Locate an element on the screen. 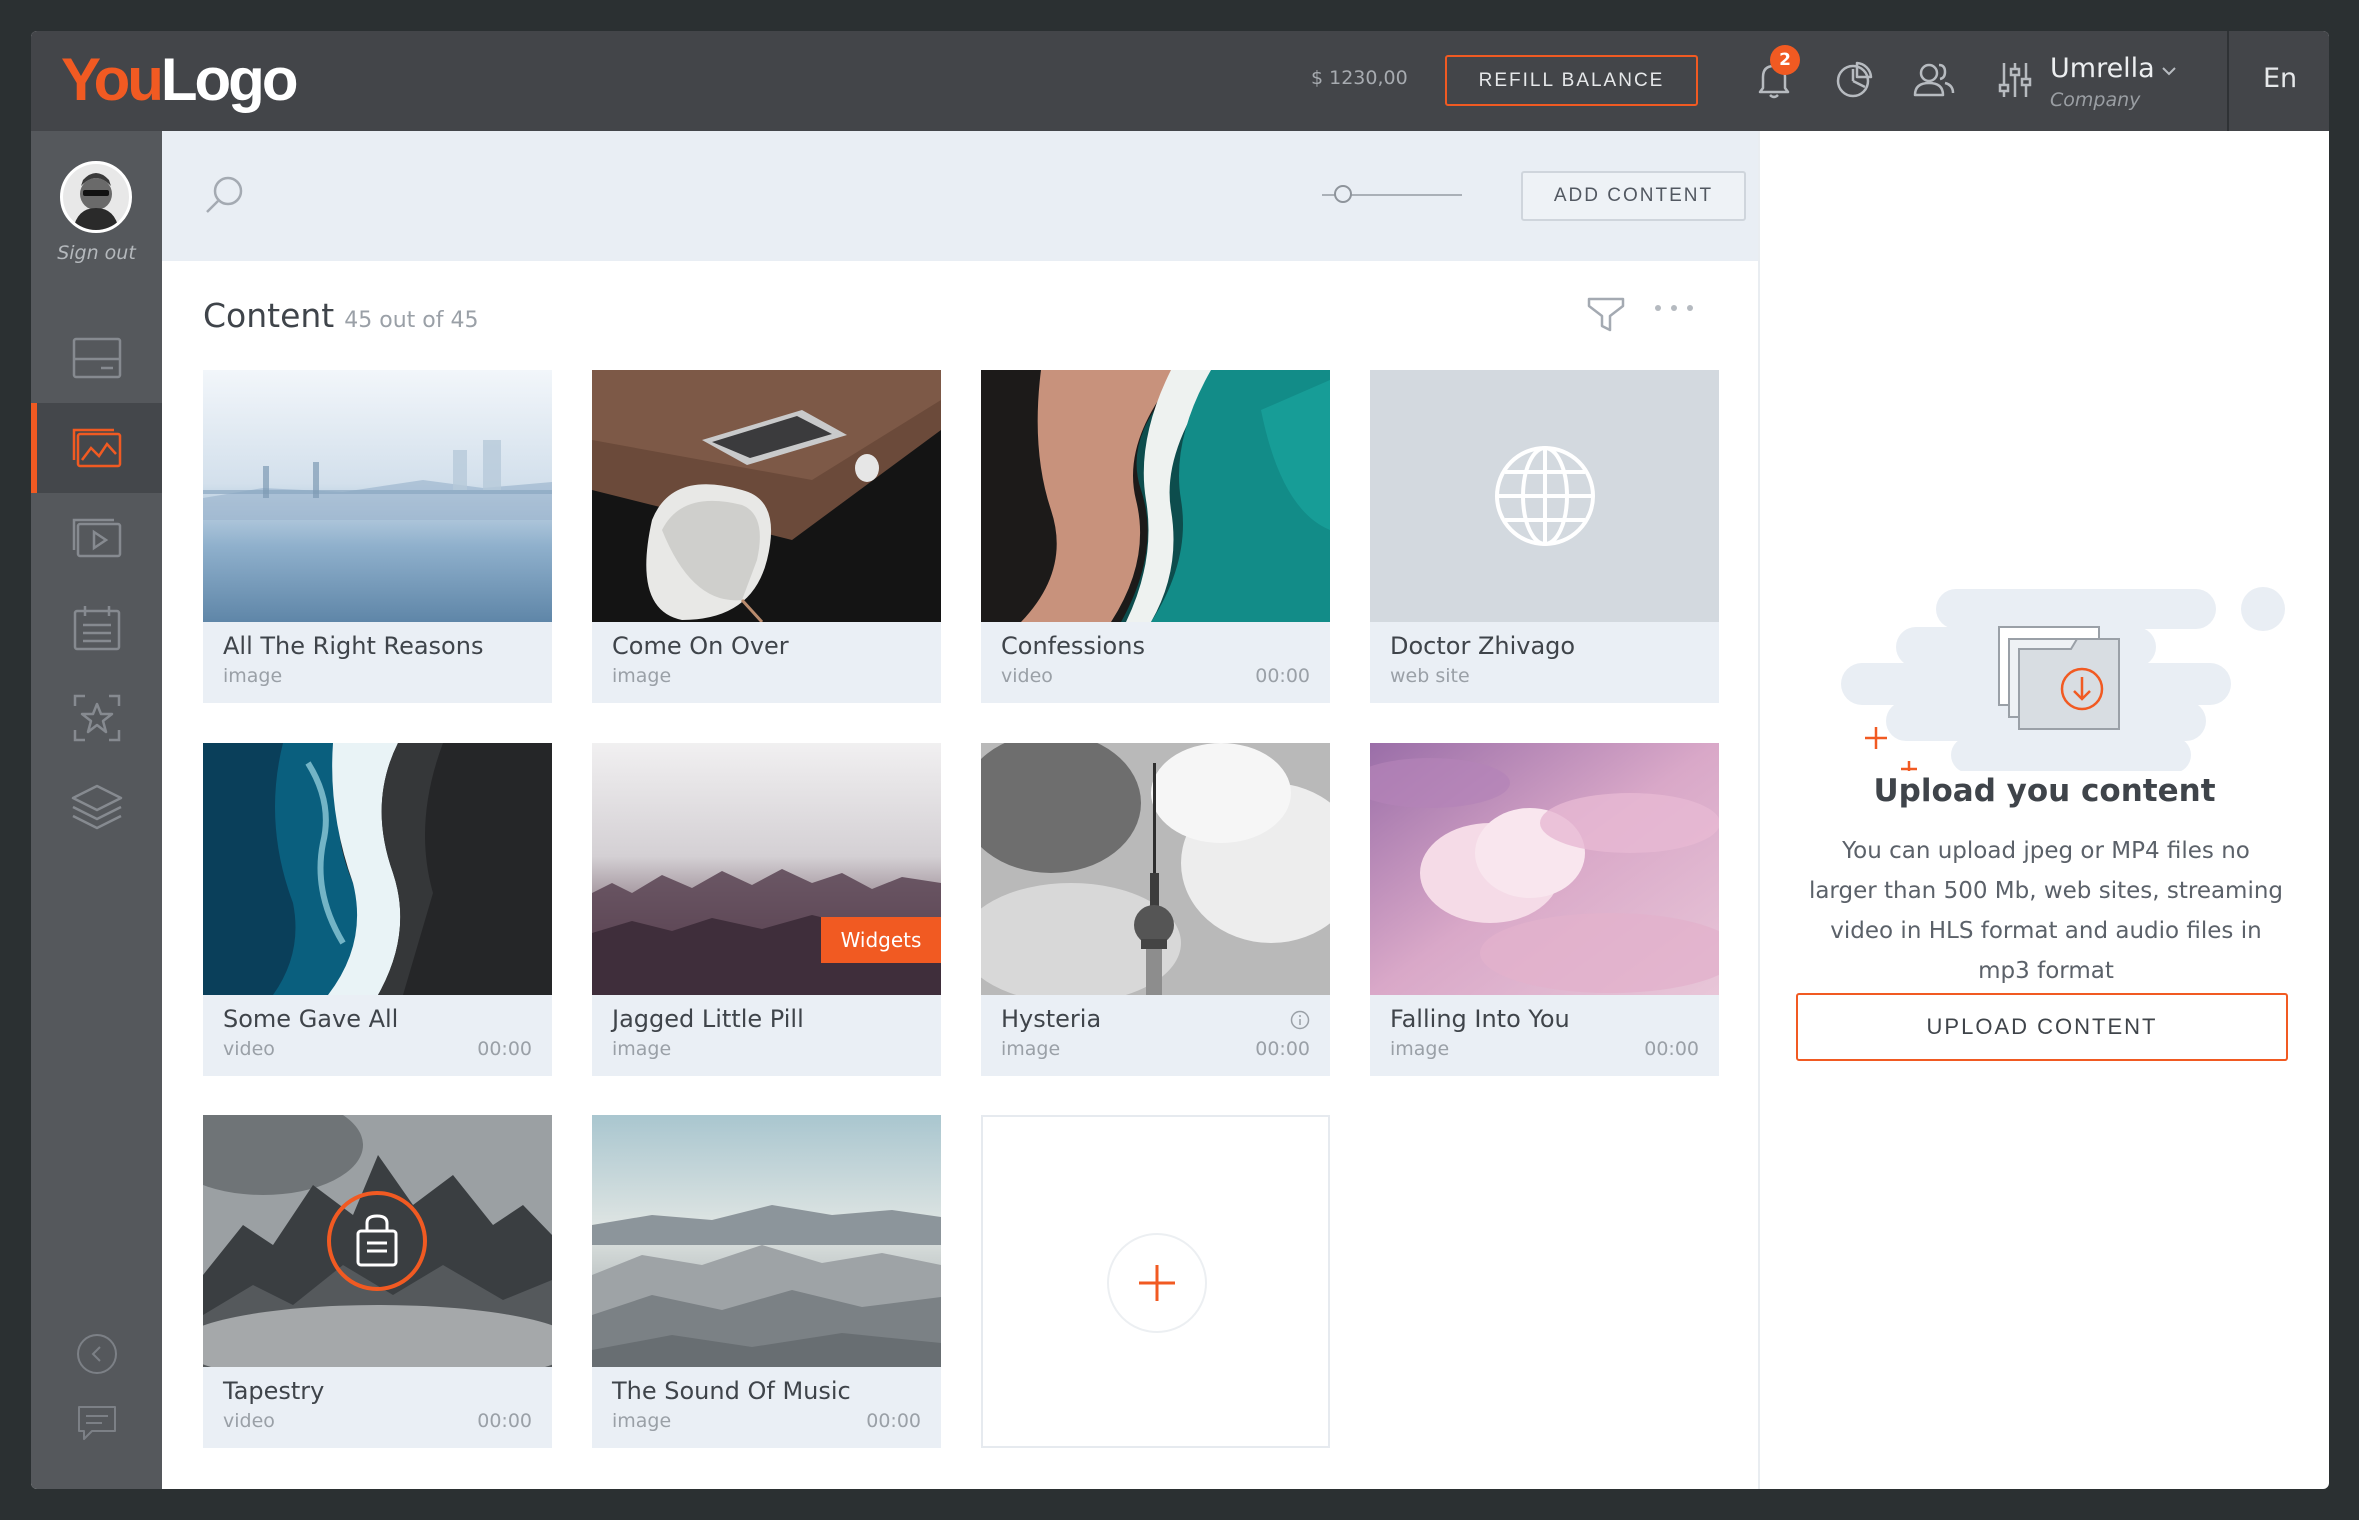 The width and height of the screenshot is (2359, 1520). users-icon is located at coordinates (1934, 80).